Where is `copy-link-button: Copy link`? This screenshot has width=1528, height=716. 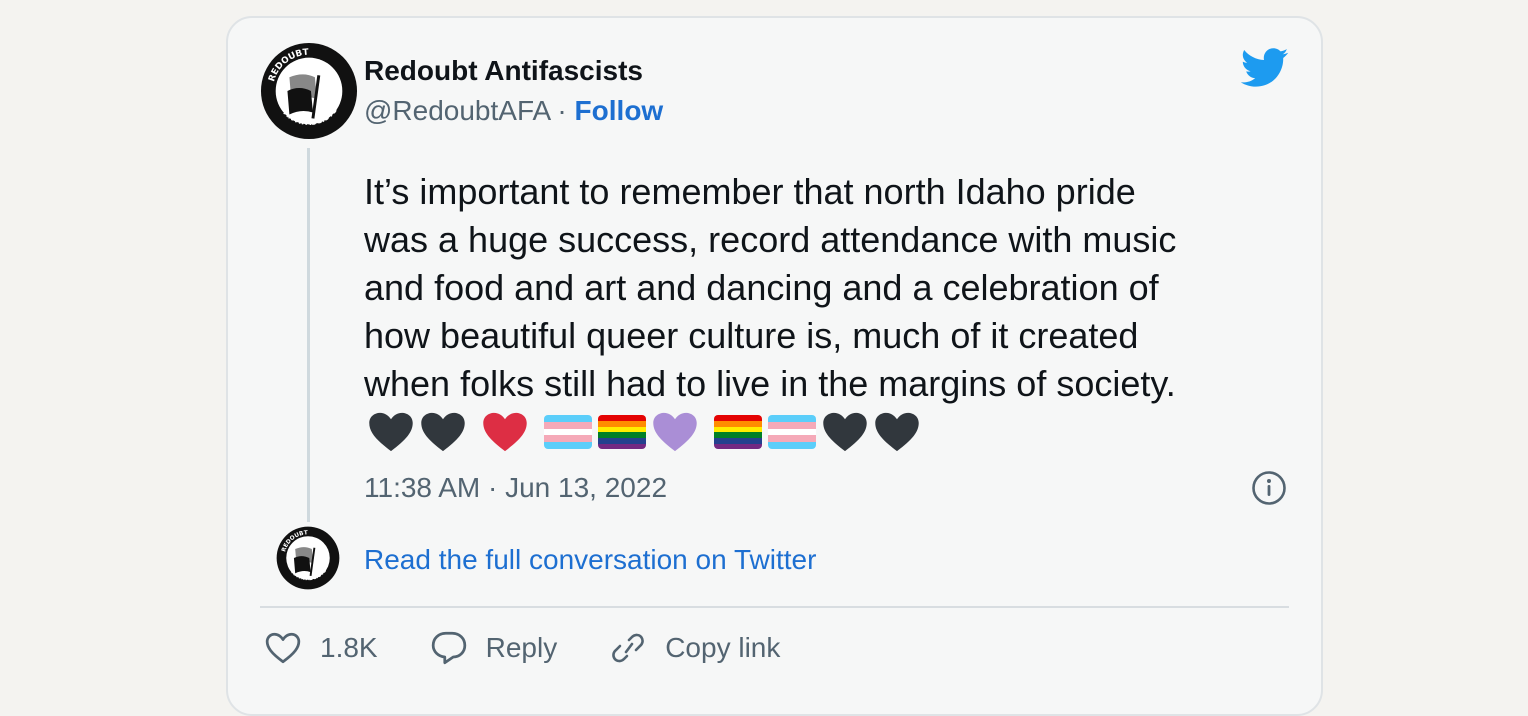 copy-link-button: Copy link is located at coordinates (694, 648).